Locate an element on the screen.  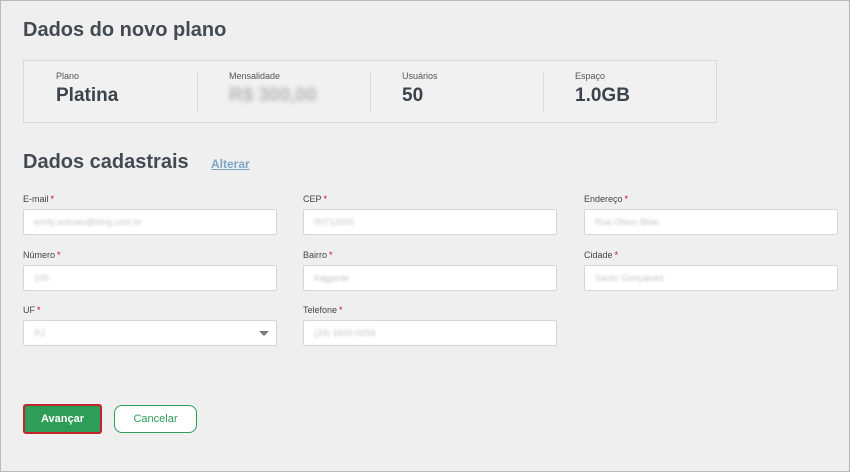
uf-field: UF * RJ is located at coordinates (150, 325).